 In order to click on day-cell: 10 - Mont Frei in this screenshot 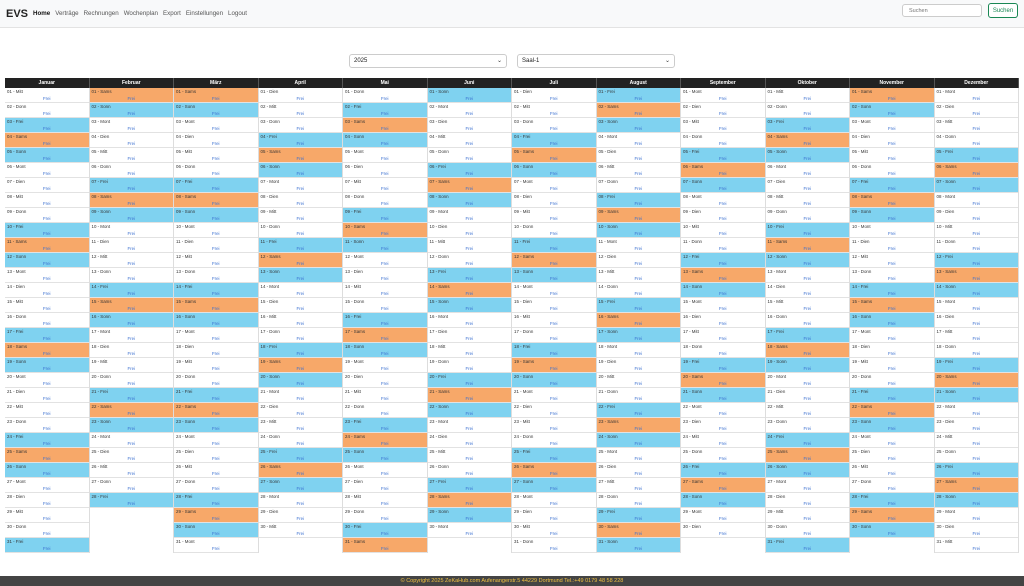, I will do `click(131, 230)`.